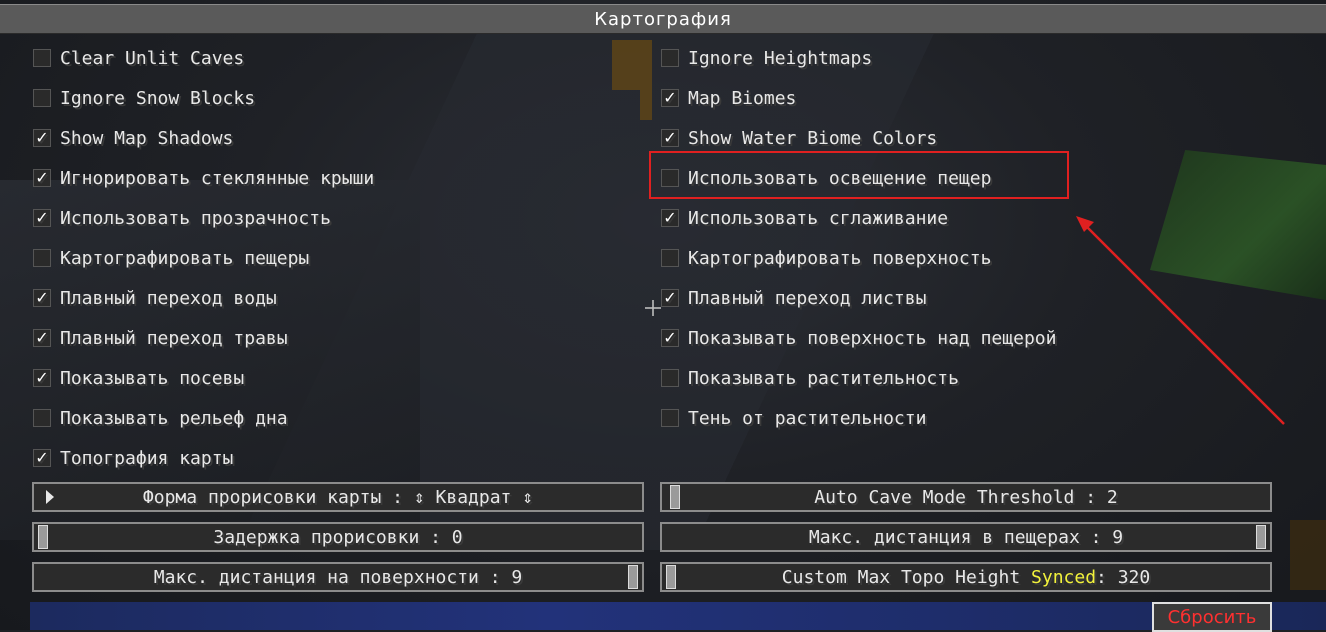 The width and height of the screenshot is (1326, 632). I want to click on auto-cave-slider: Auto Cave Mode Threshold : 2, so click(966, 497).